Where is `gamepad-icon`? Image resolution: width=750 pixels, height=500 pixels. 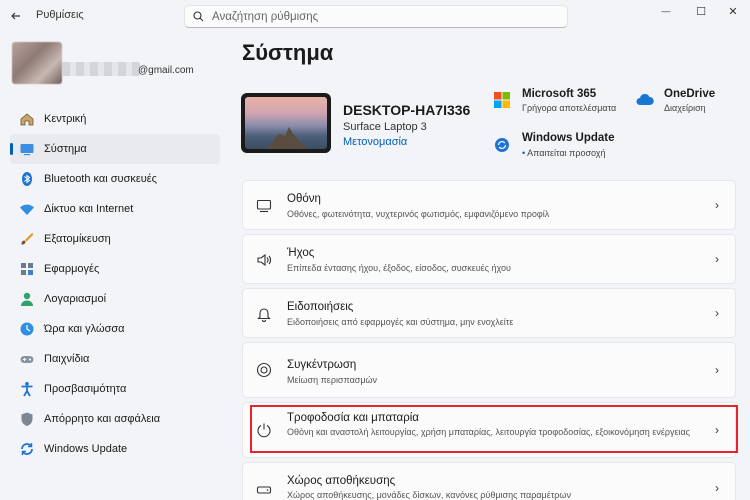 gamepad-icon is located at coordinates (27, 359).